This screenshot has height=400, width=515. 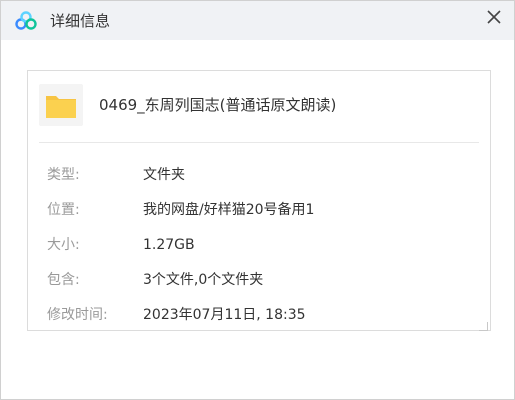 What do you see at coordinates (224, 315) in the screenshot?
I see `property-value: 2023年07月11日, 18:35` at bounding box center [224, 315].